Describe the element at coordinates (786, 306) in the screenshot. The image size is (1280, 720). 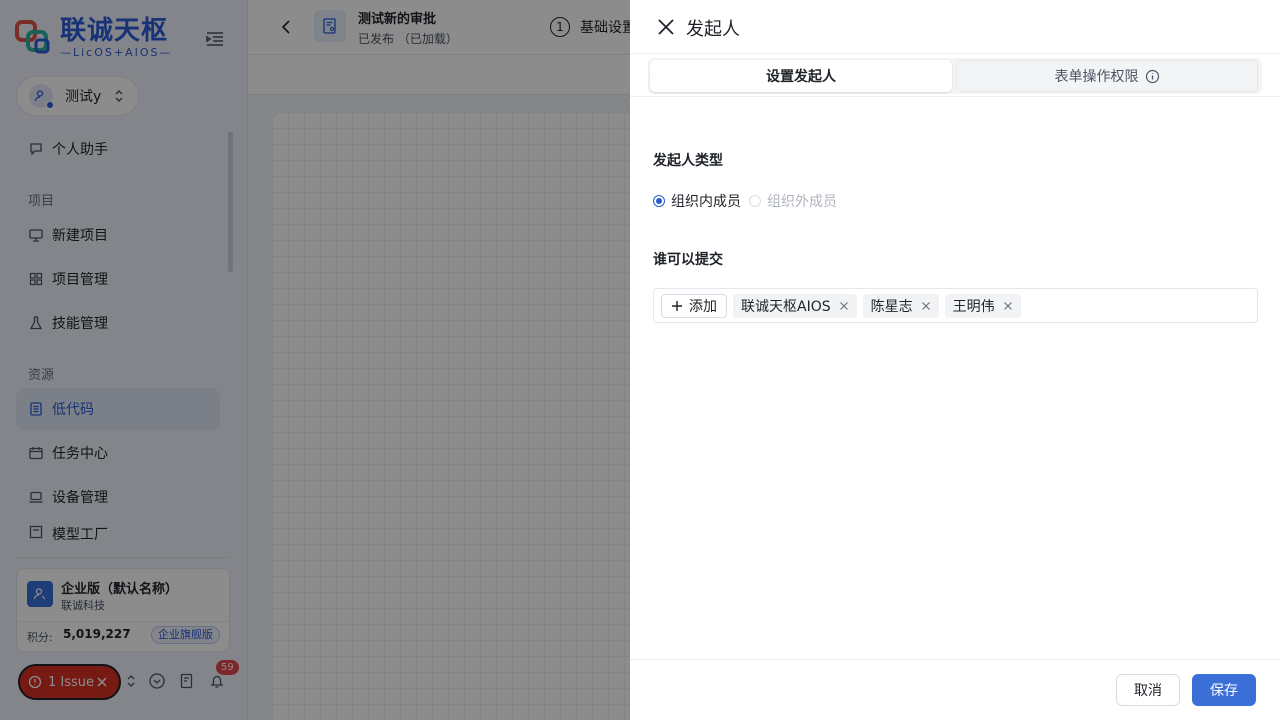
I see `member-tag-label: 联诚天枢AIOS` at that location.